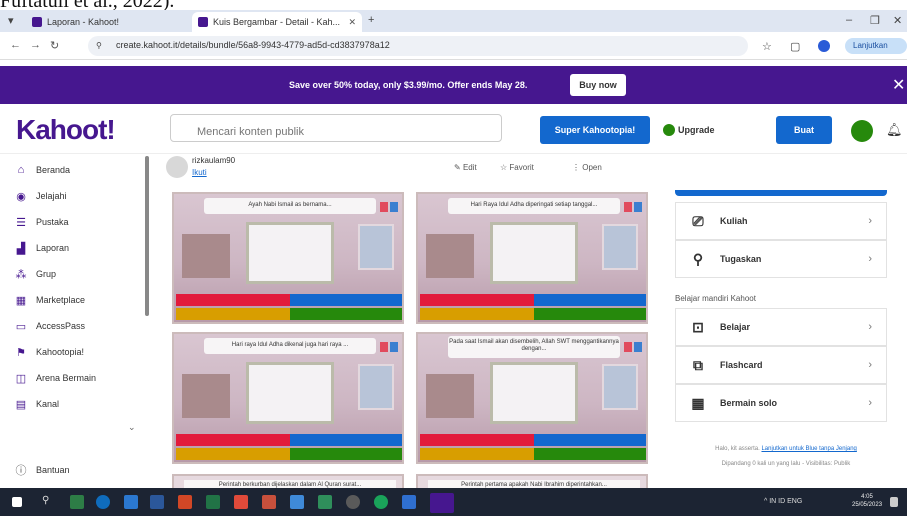 This screenshot has height=516, width=907. What do you see at coordinates (277, 22) in the screenshot?
I see `tab-kuis-bergambar: Kuis Bergambar - Detail - Kah... ✕` at bounding box center [277, 22].